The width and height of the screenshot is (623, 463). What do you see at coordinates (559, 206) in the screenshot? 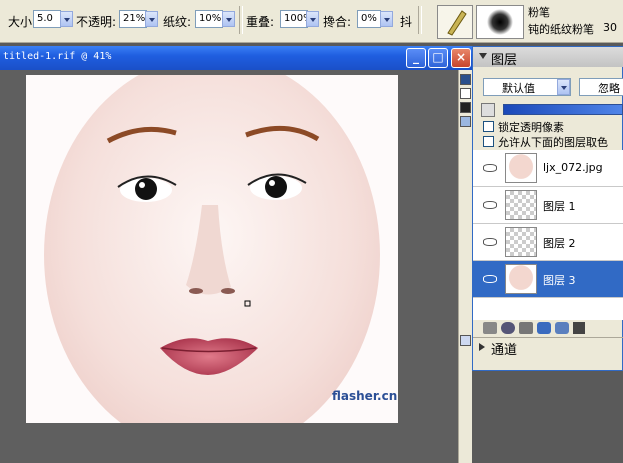
I see `layer-name: 图层 1` at bounding box center [559, 206].